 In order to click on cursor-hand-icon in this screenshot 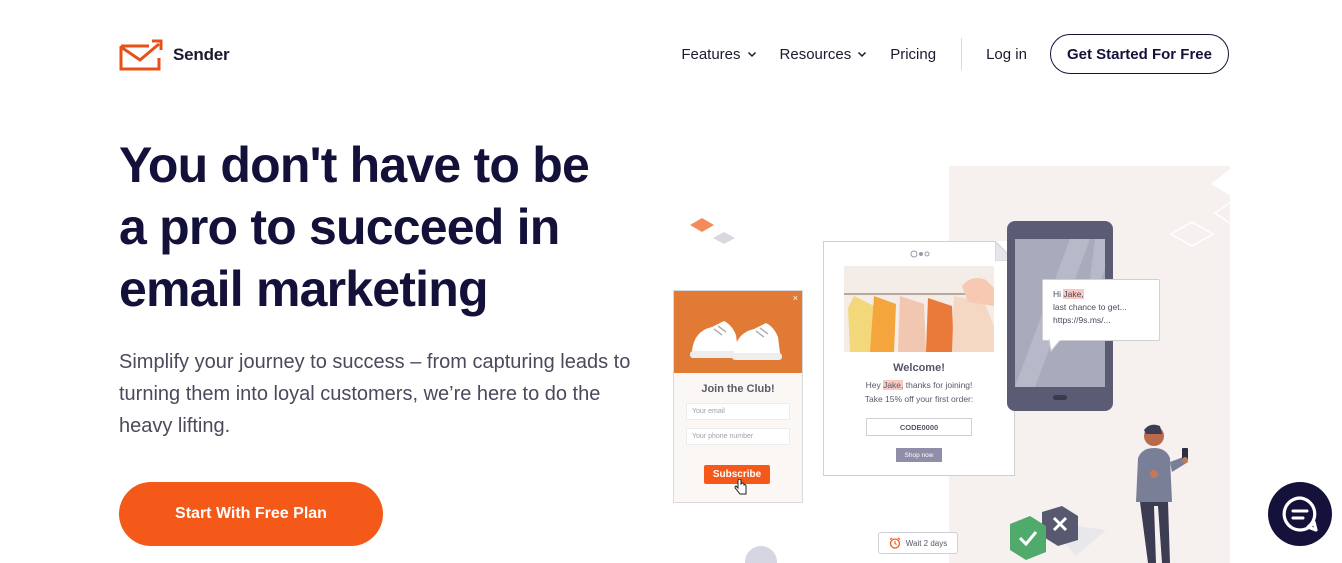, I will do `click(740, 487)`.